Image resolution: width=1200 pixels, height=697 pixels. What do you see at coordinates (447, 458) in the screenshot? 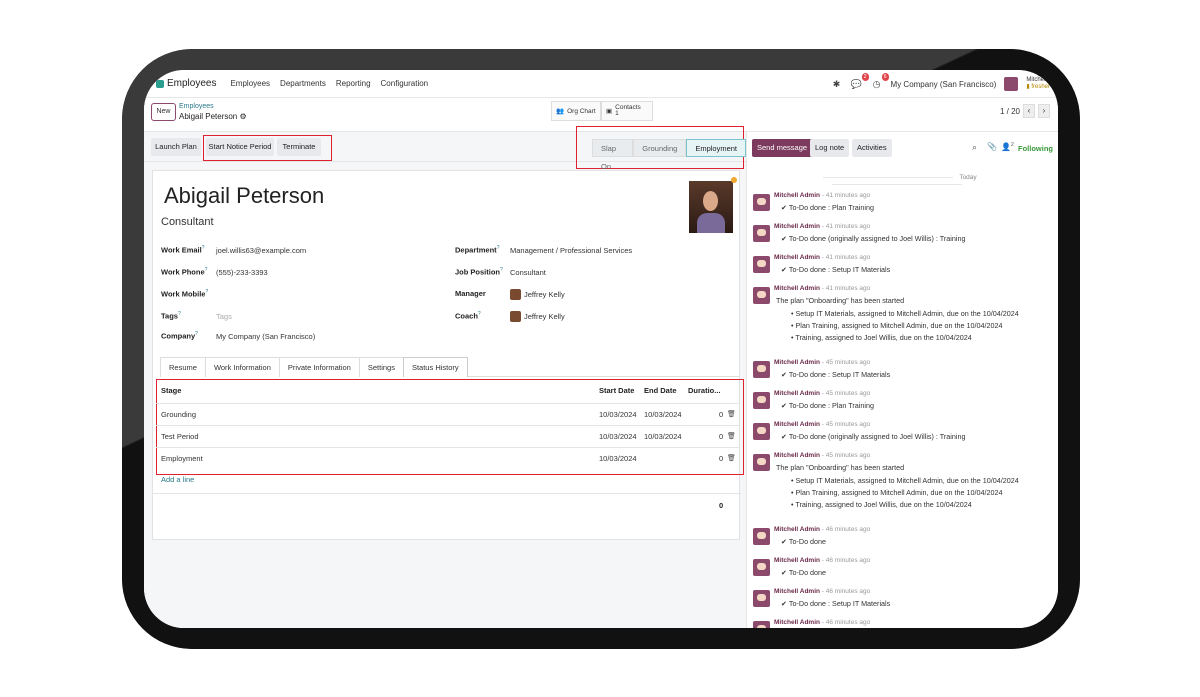
I see `table-row: Employment 10/03/2024 0 🗑` at bounding box center [447, 458].